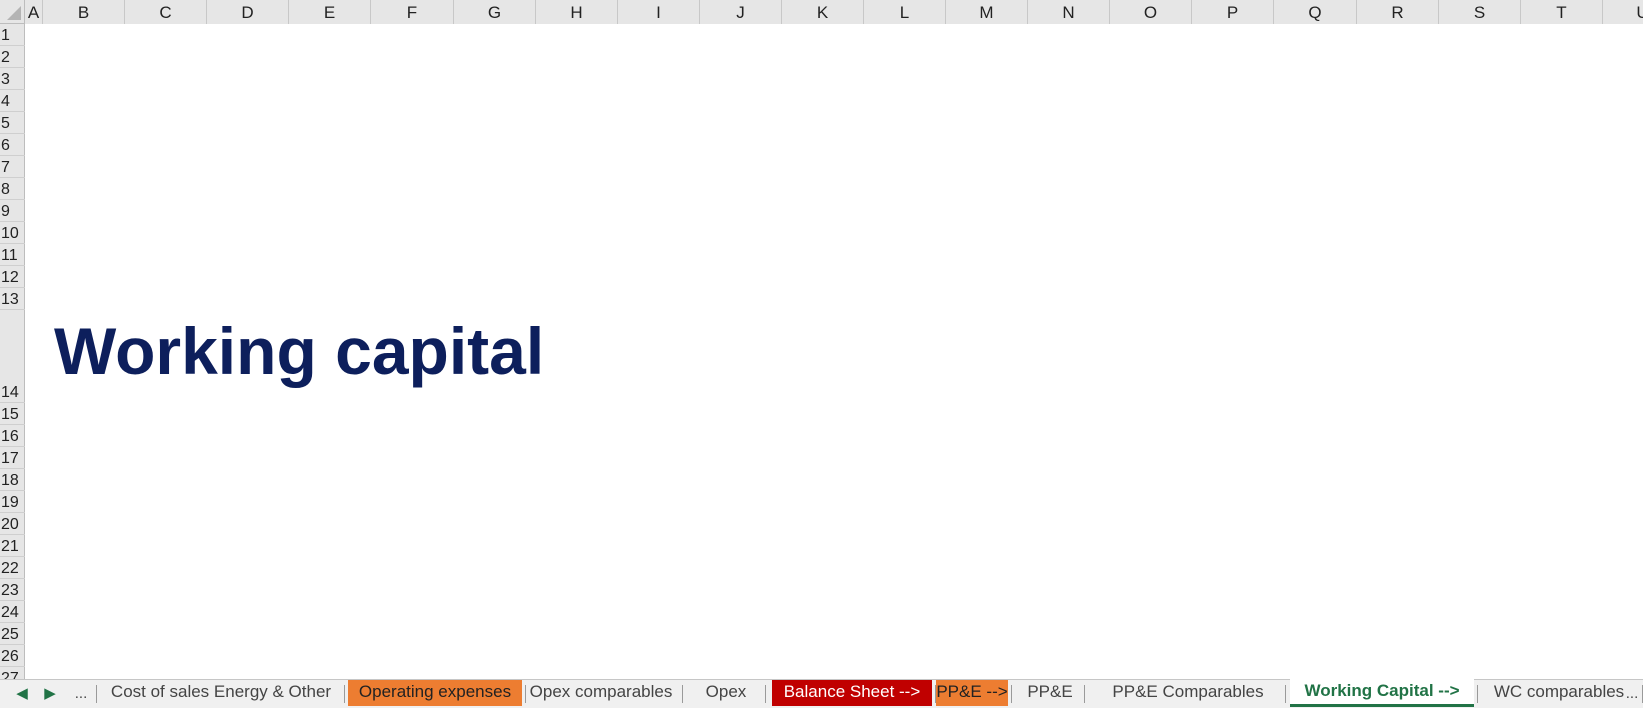 This screenshot has width=1643, height=708. What do you see at coordinates (12, 57) in the screenshot?
I see `row-header-2: 2` at bounding box center [12, 57].